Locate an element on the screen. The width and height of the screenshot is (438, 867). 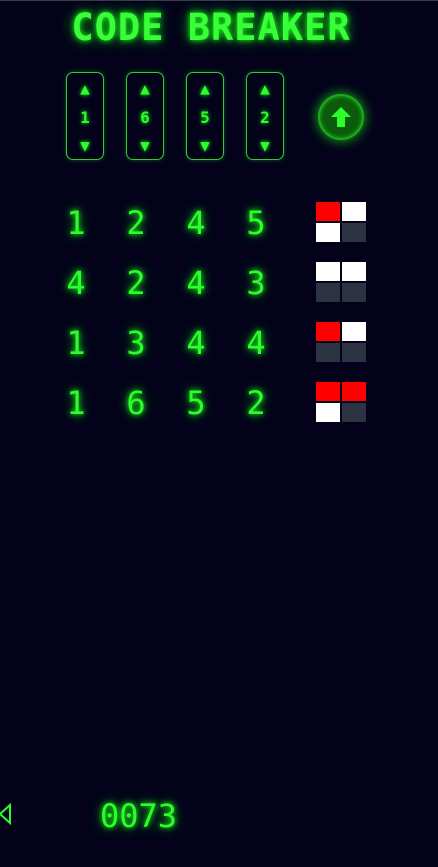
selector-digit: 5 is located at coordinates (205, 117).